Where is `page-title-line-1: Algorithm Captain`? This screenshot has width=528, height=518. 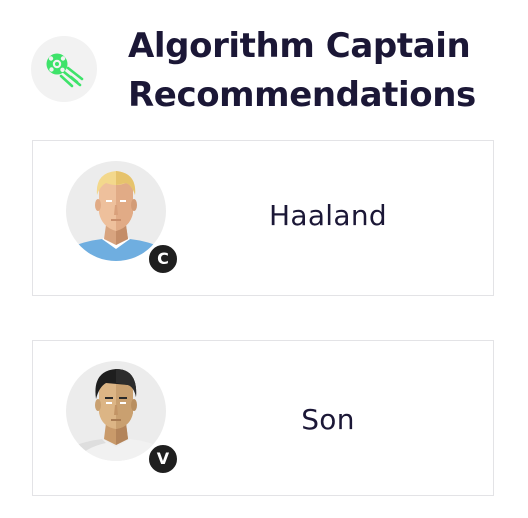
page-title-line-1: Algorithm Captain is located at coordinates (299, 46).